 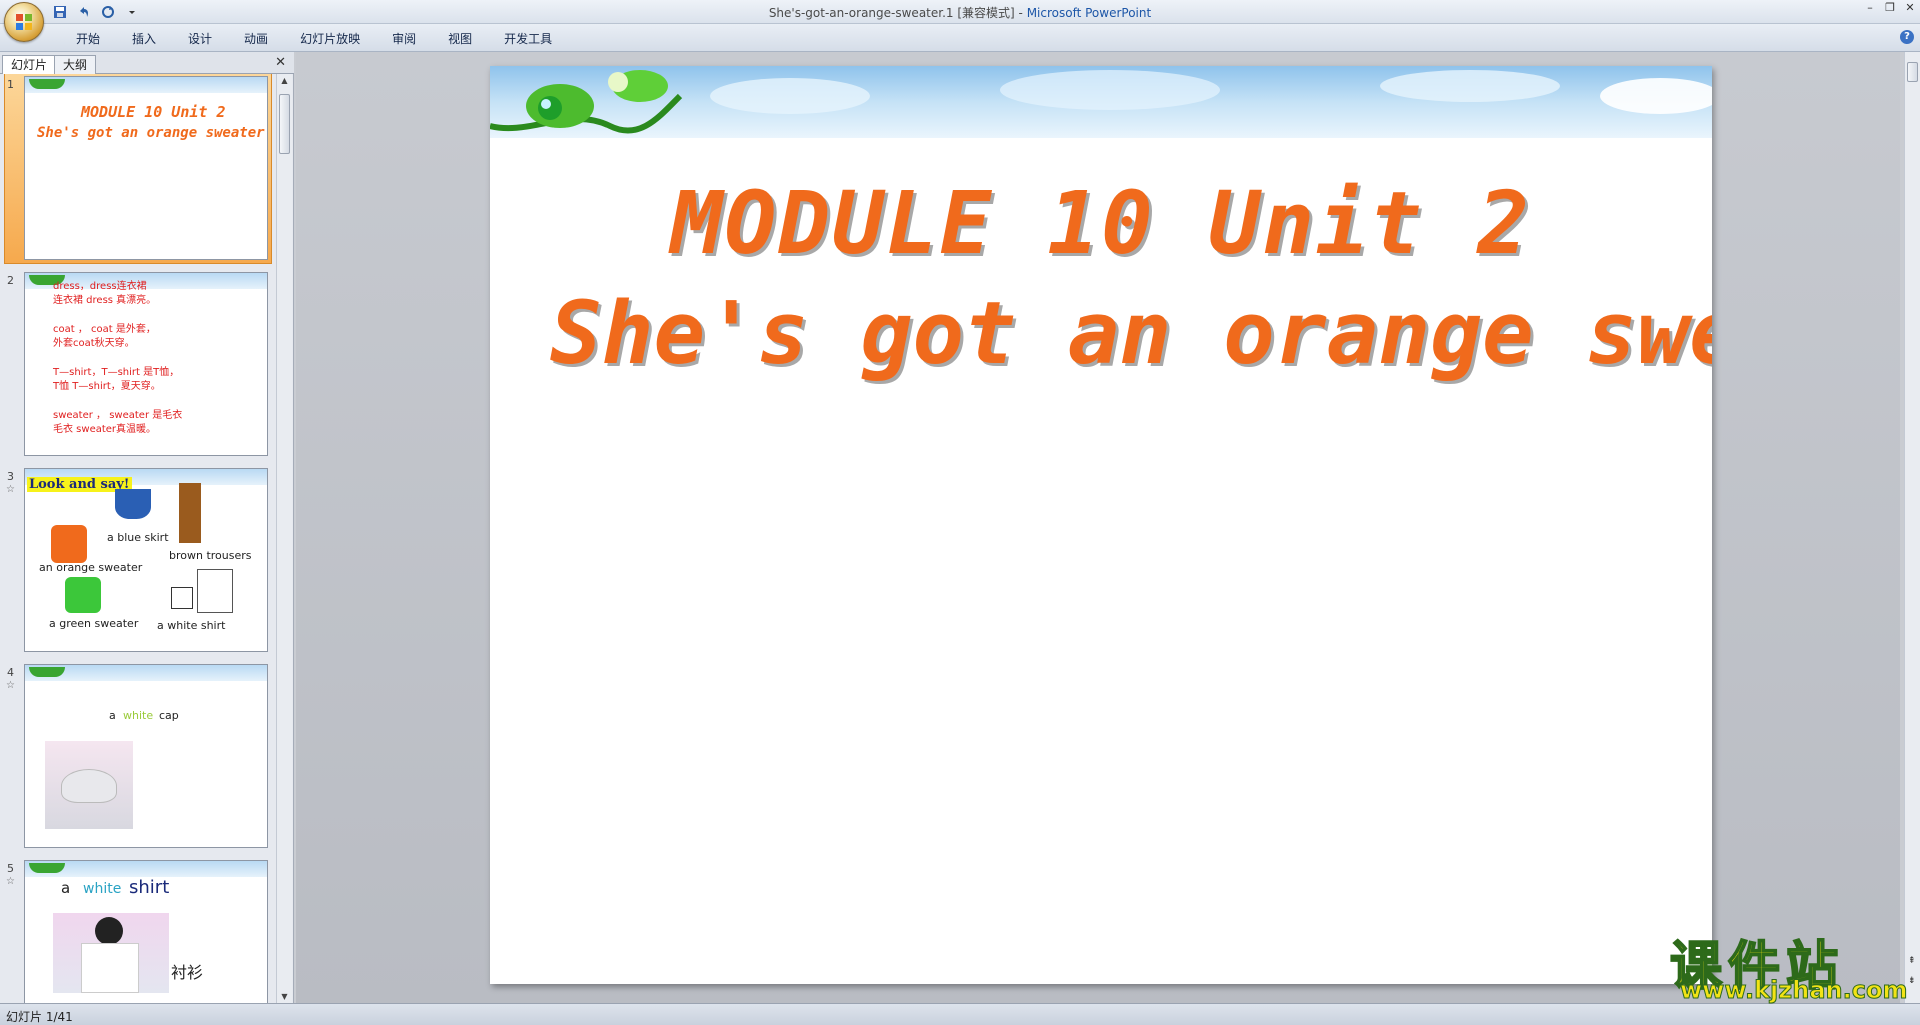 I want to click on slide-thumbnail-5: 5 ☆ a white shirt 衬衫, so click(x=138, y=930).